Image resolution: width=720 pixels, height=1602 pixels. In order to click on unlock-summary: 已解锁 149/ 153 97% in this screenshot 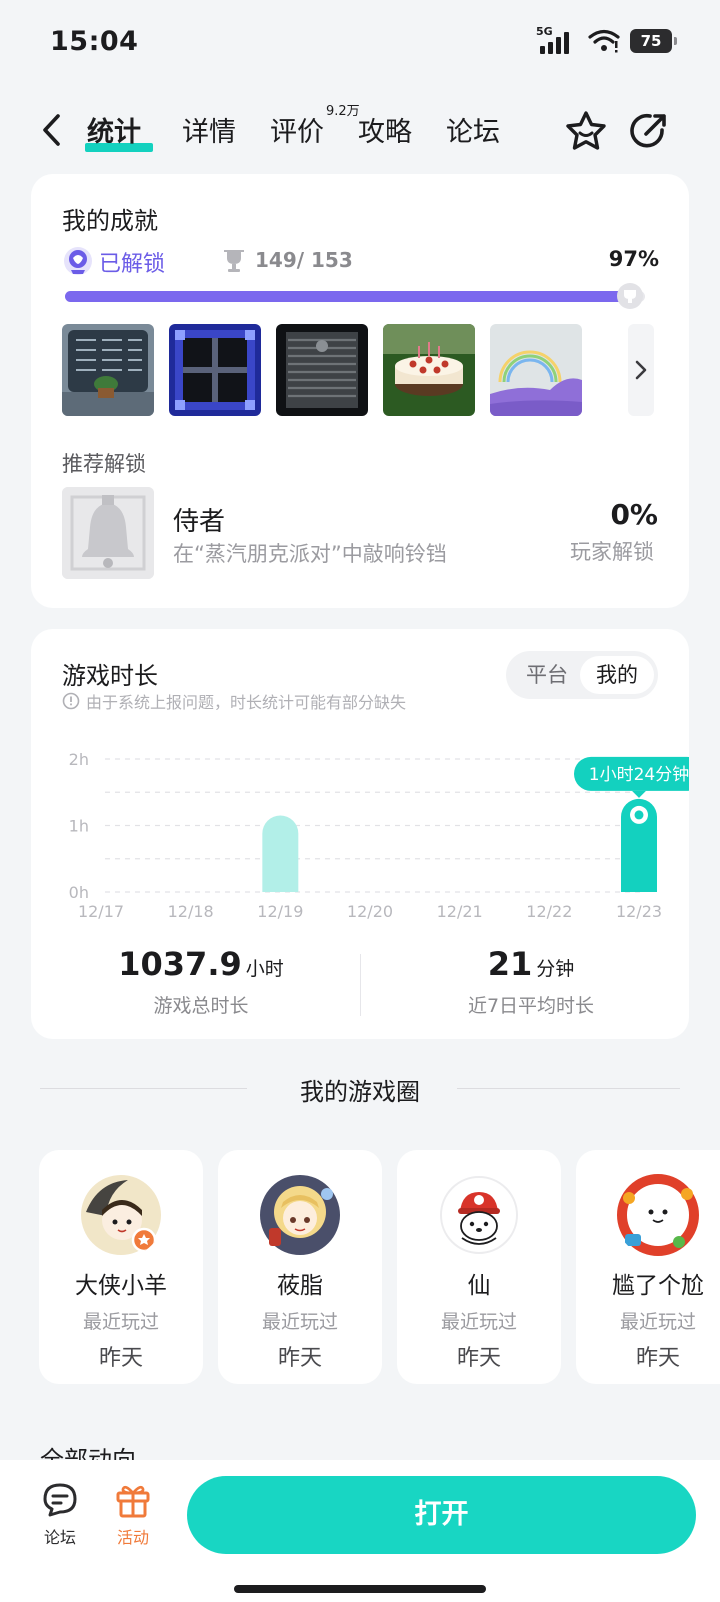, I will do `click(361, 261)`.